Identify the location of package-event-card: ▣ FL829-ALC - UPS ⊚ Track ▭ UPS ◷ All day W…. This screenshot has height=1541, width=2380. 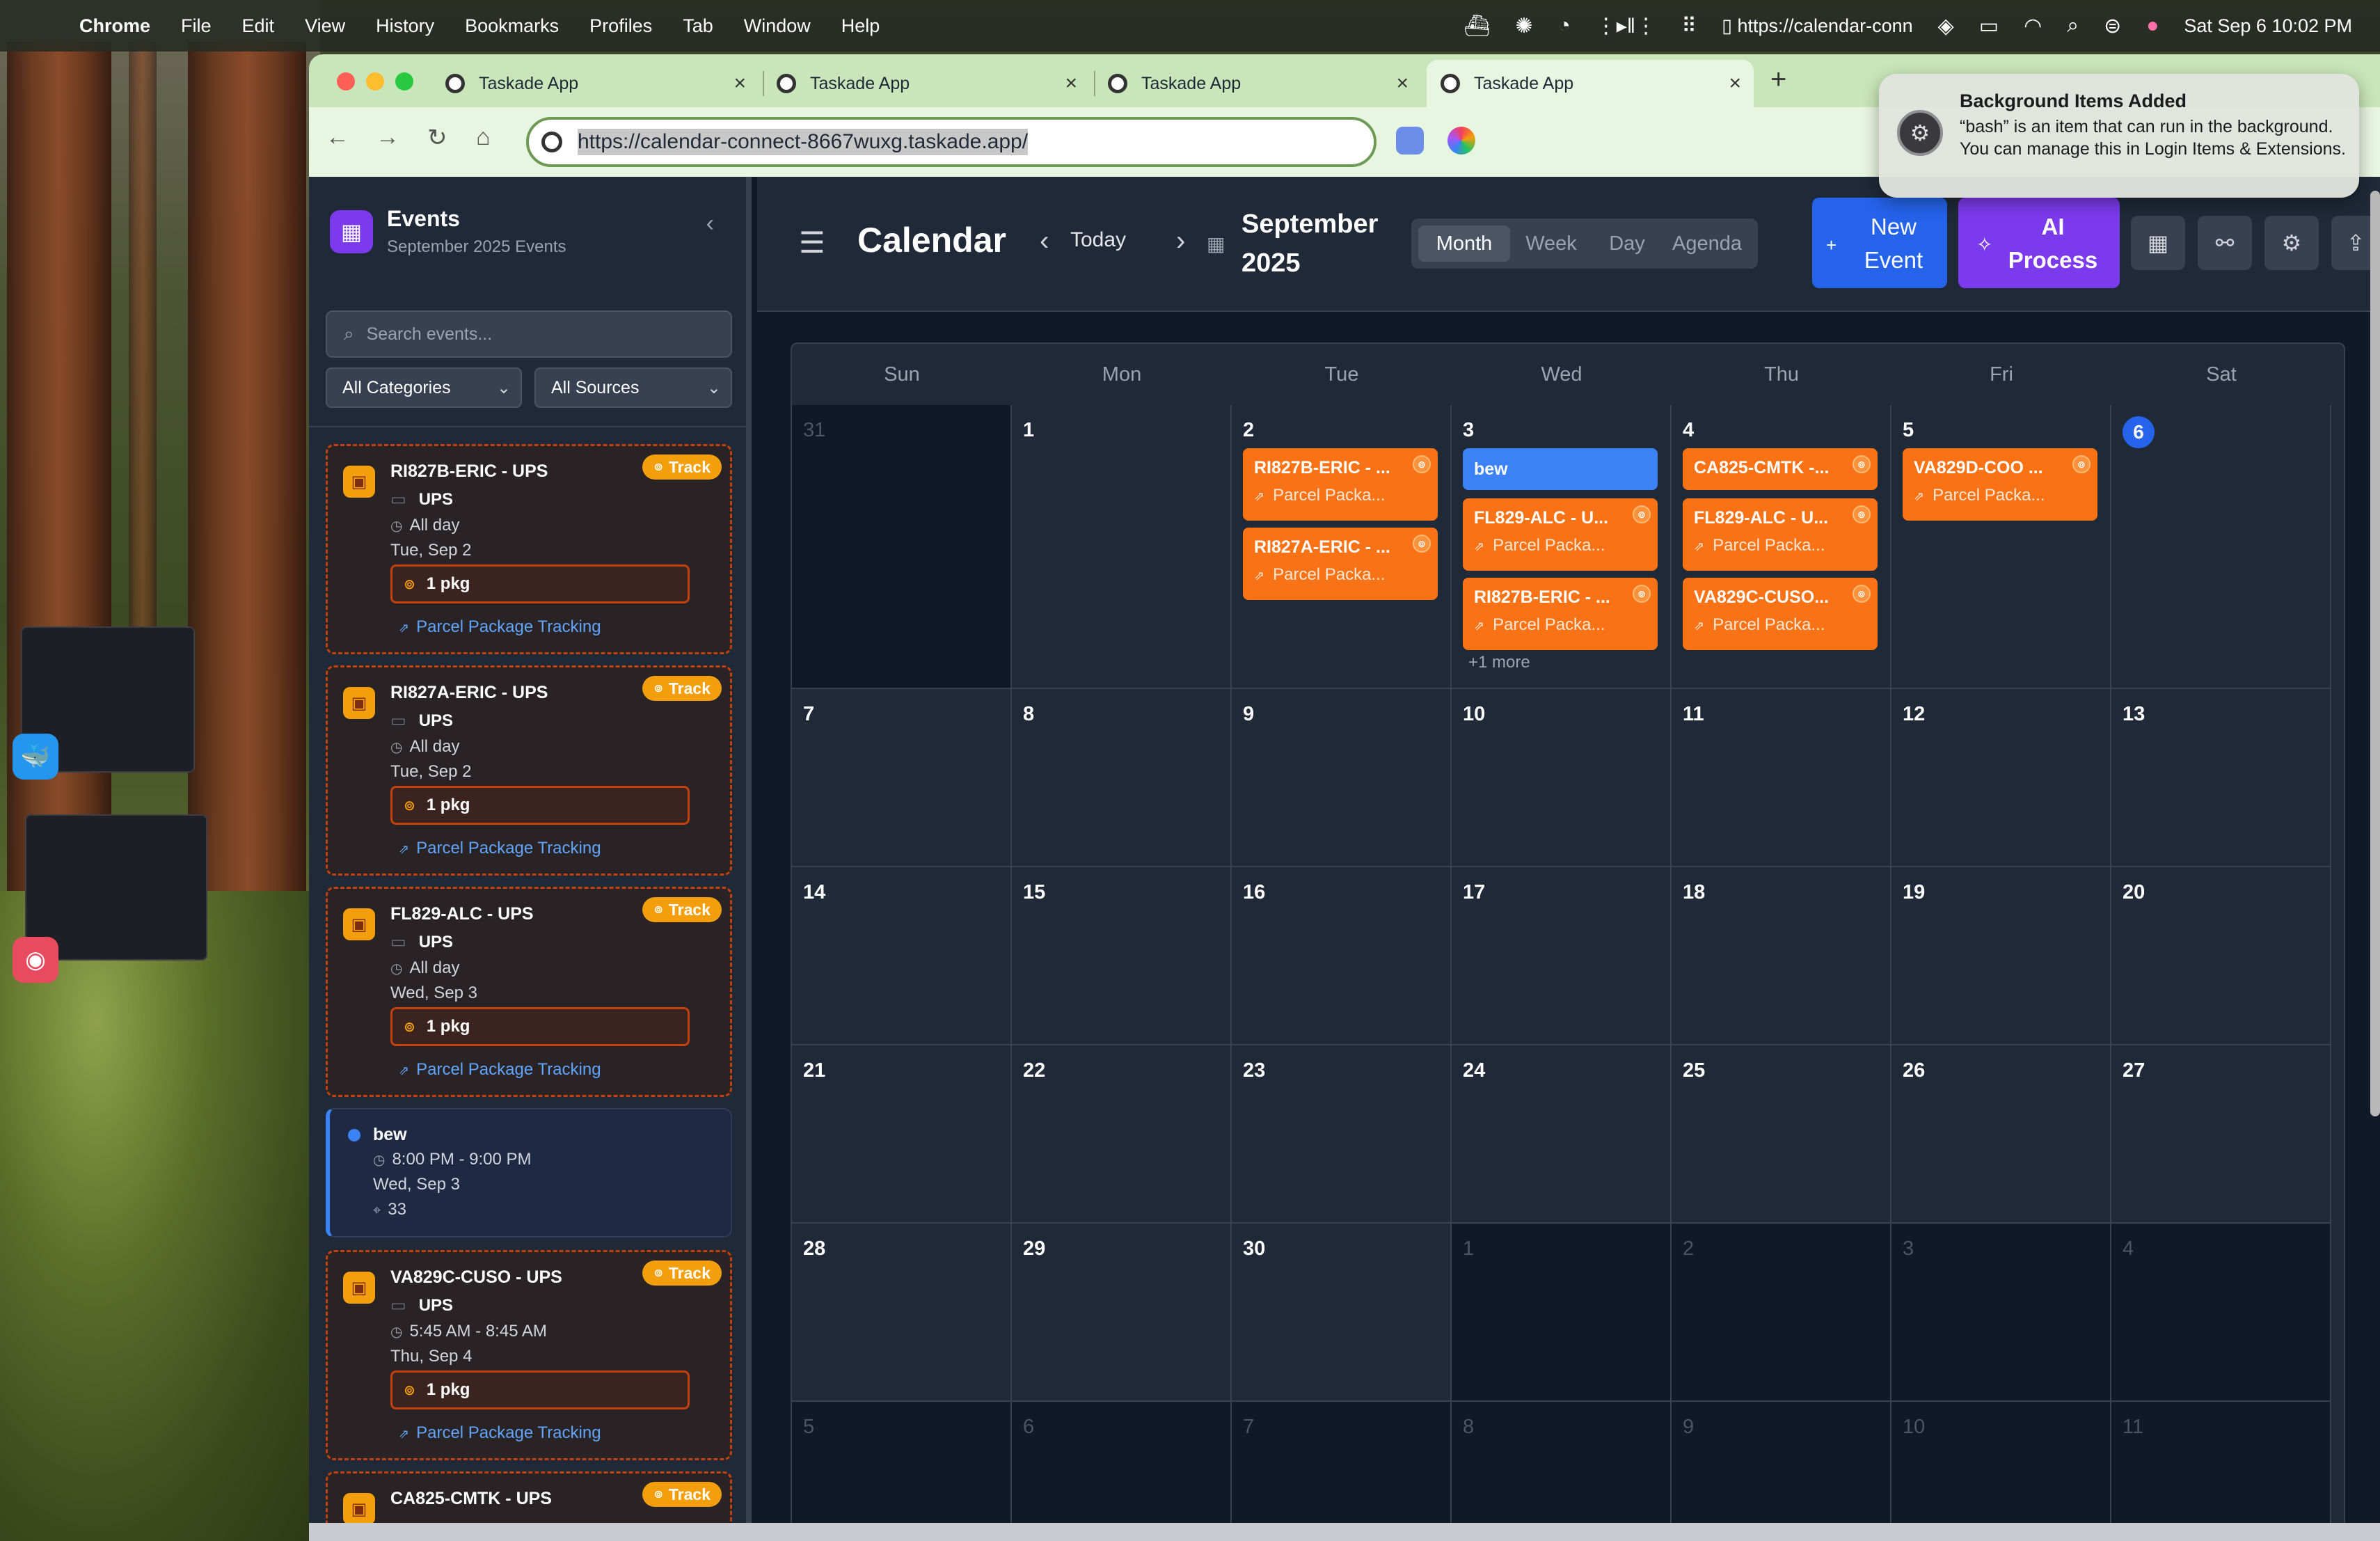
(529, 992).